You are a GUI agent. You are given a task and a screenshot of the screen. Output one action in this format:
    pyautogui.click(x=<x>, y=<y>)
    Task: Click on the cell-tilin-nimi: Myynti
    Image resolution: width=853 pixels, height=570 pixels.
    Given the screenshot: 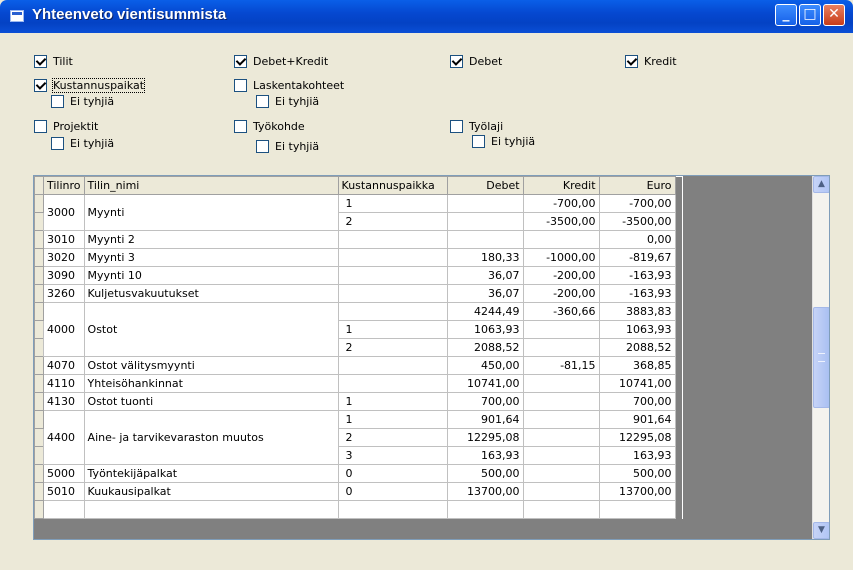 What is the action you would take?
    pyautogui.click(x=211, y=212)
    